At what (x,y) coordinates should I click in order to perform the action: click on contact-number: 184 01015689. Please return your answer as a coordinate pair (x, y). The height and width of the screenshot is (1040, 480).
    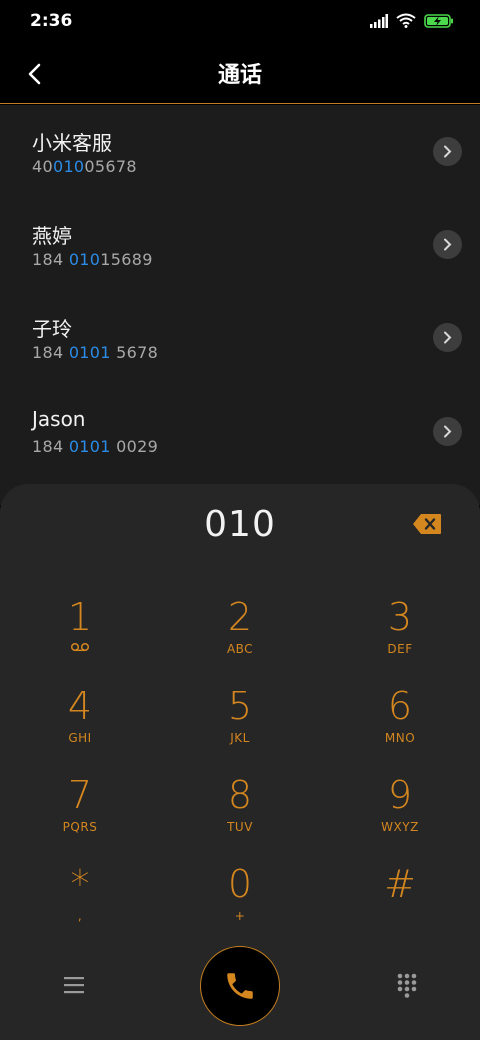
    Looking at the image, I should click on (92, 259).